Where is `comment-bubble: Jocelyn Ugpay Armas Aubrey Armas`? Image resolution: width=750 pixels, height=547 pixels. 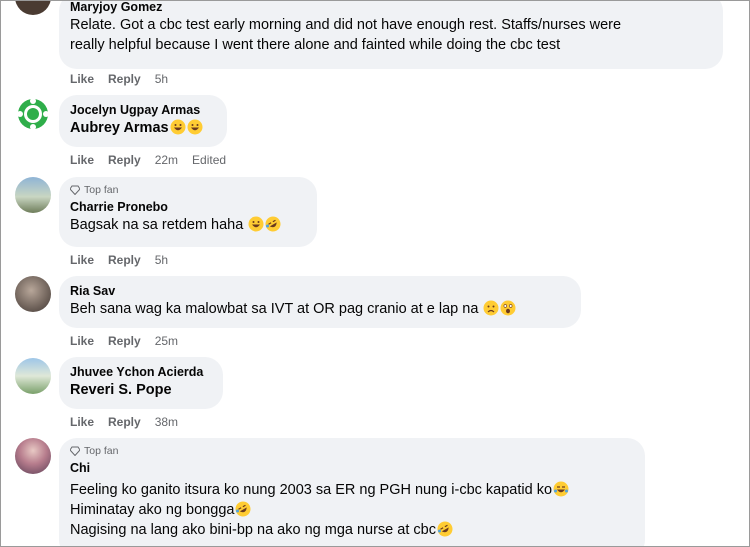 comment-bubble: Jocelyn Ugpay Armas Aubrey Armas is located at coordinates (143, 121).